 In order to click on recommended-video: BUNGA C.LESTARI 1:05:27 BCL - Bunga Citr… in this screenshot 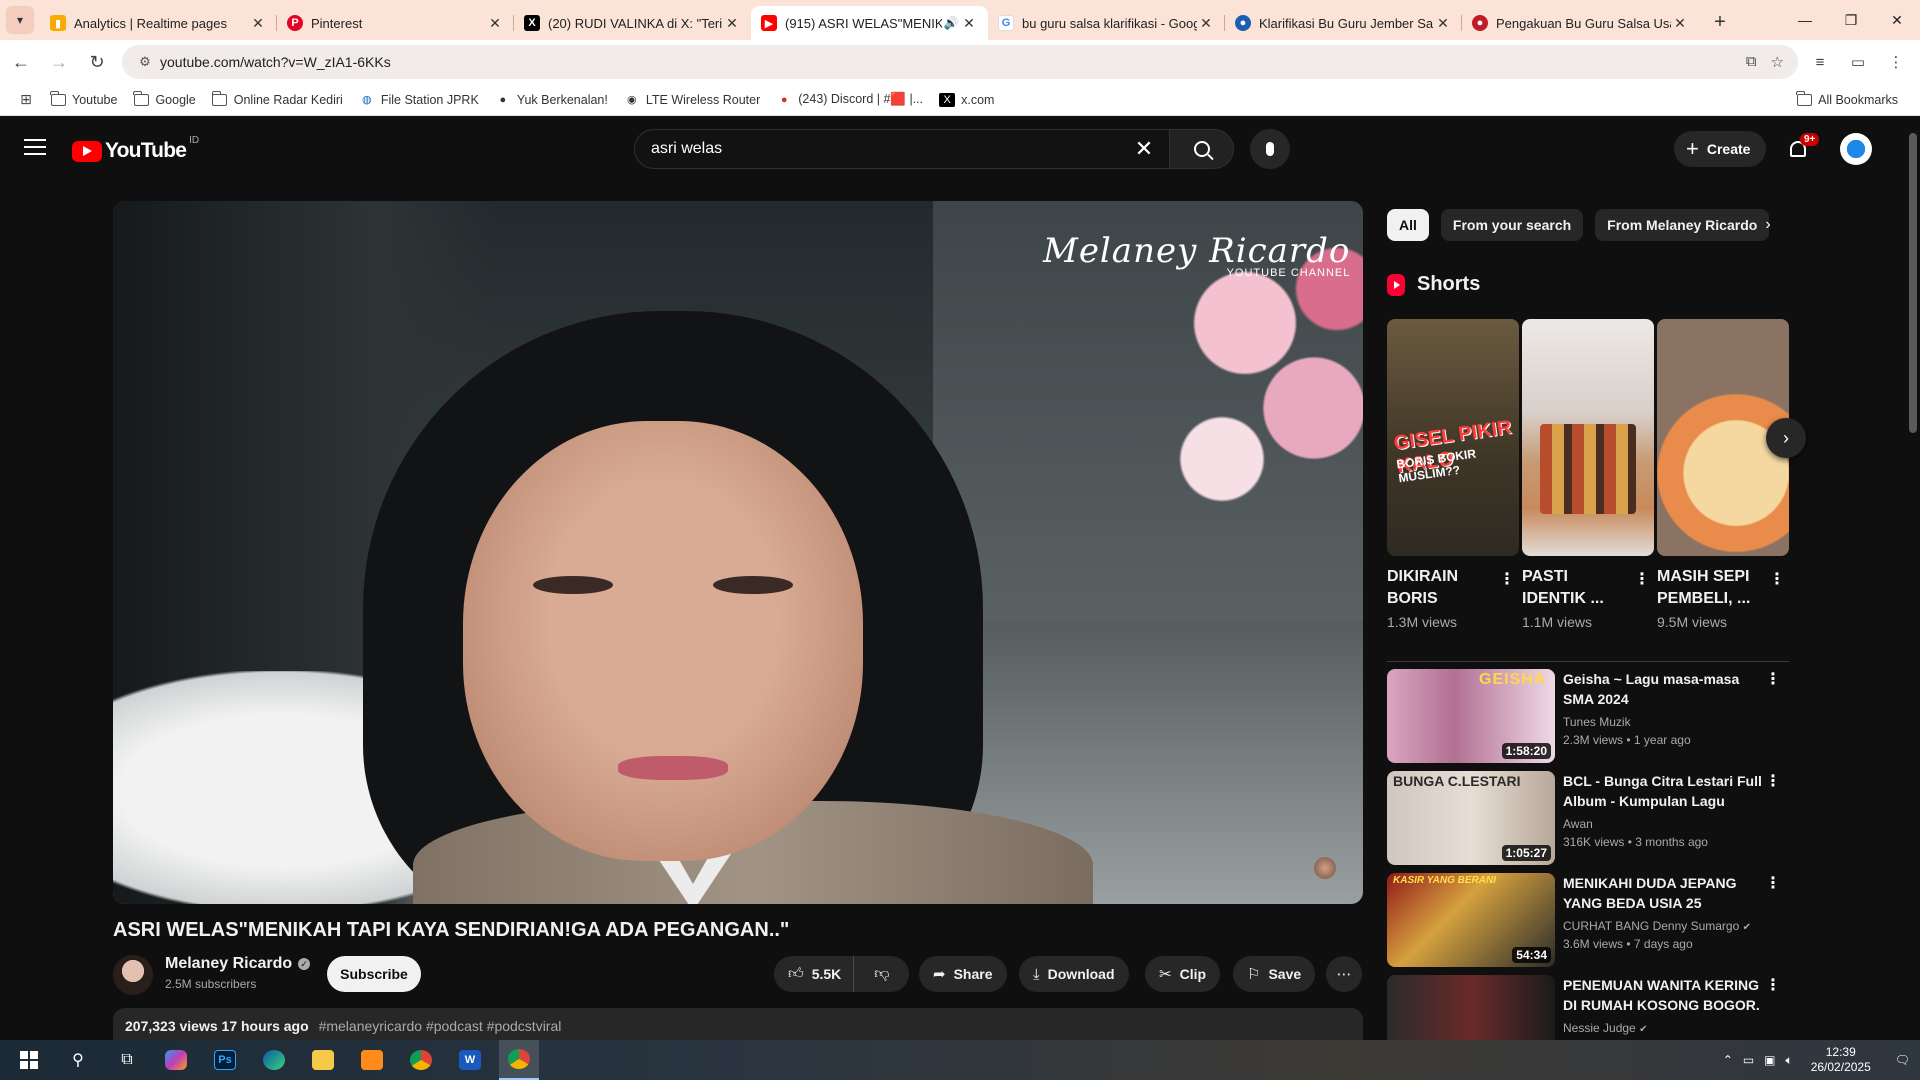, I will do `click(1588, 818)`.